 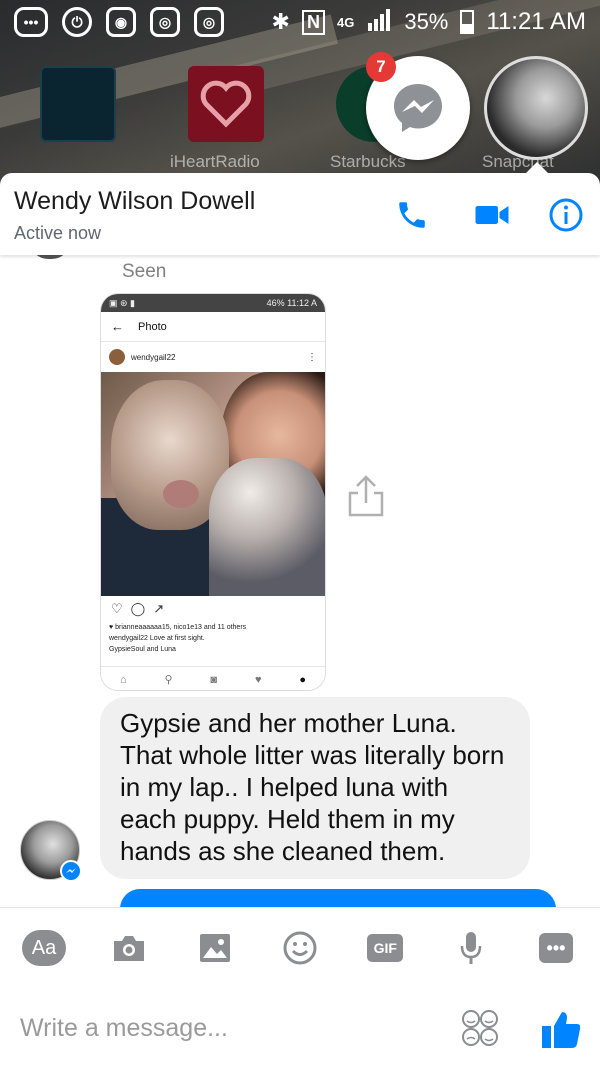 What do you see at coordinates (536, 21) in the screenshot?
I see `clock: 11:21 AM` at bounding box center [536, 21].